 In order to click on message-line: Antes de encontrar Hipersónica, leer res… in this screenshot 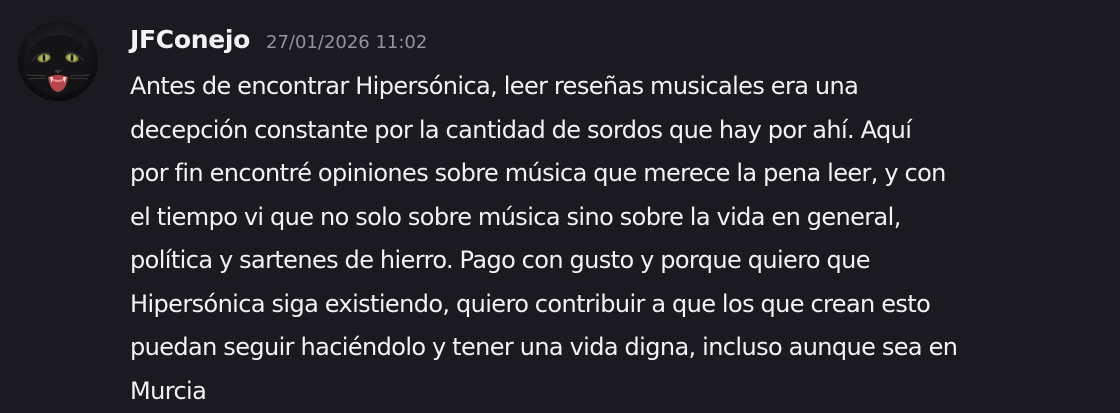, I will do `click(617, 87)`.